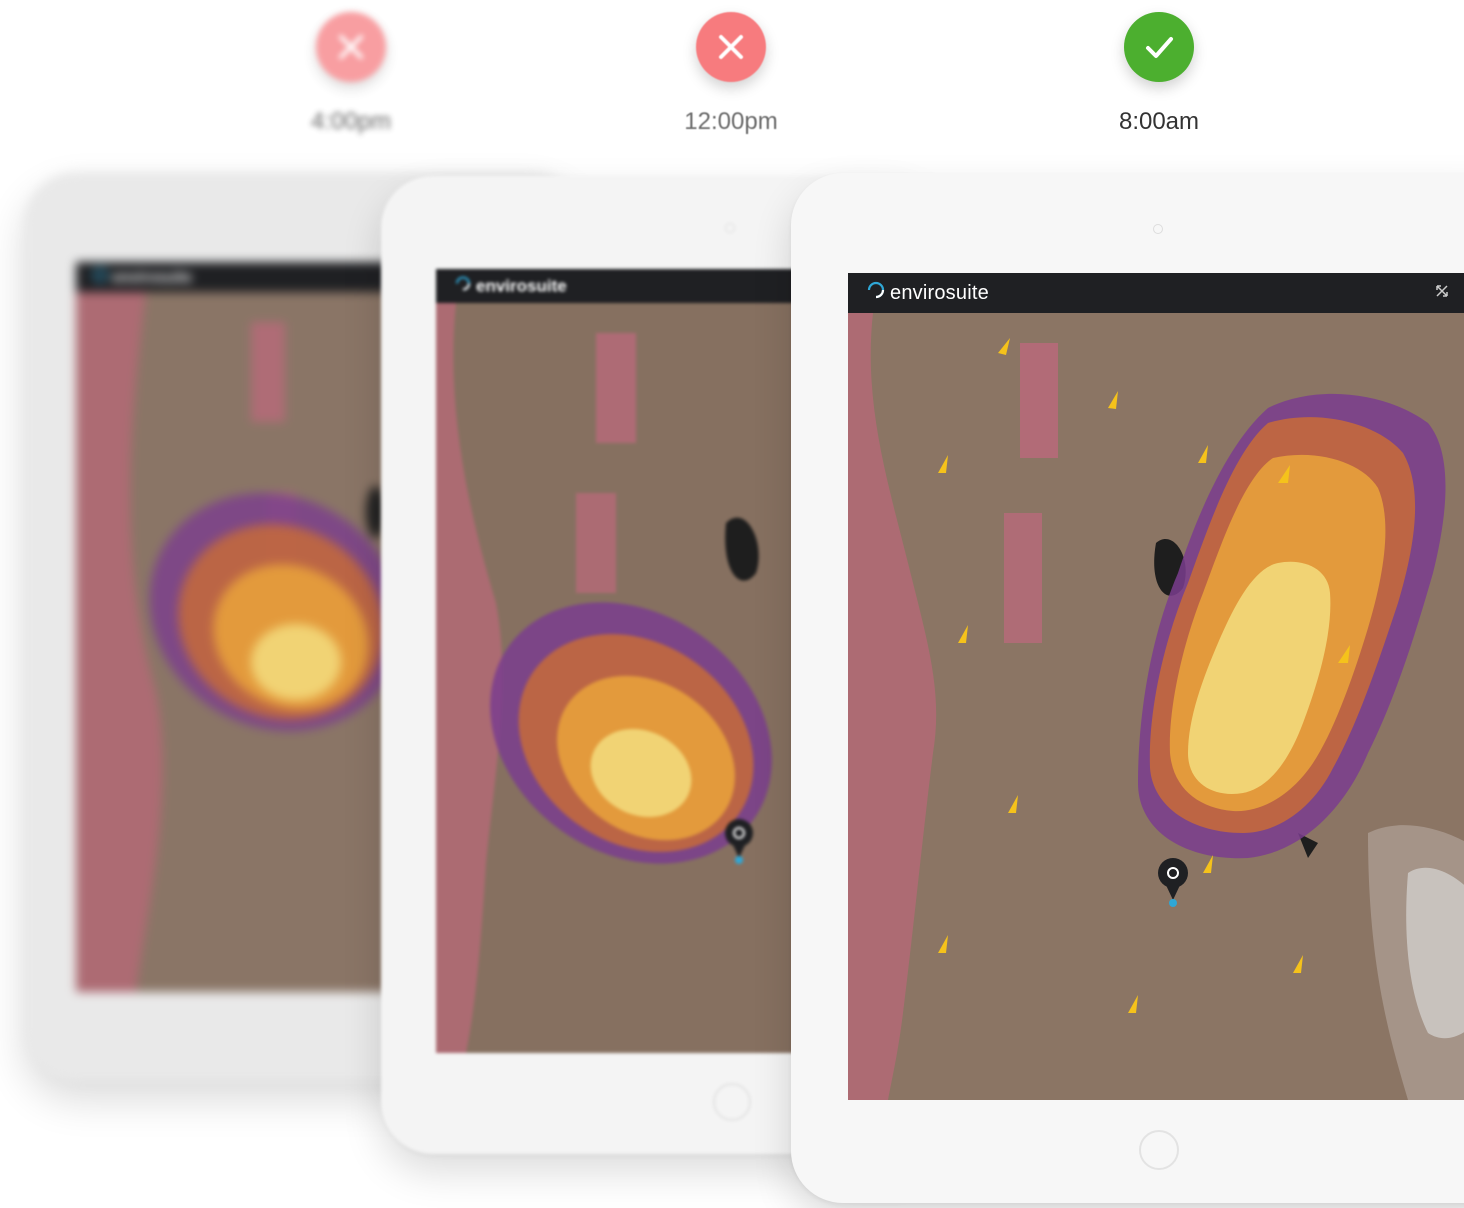 The image size is (1464, 1208). Describe the element at coordinates (1449, 293) in the screenshot. I see `header-actions: 2` at that location.